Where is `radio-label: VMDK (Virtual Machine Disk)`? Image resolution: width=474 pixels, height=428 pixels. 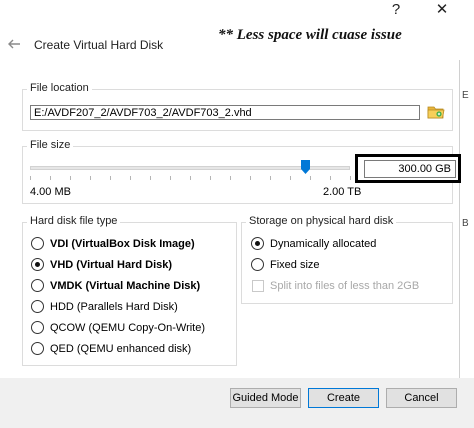 radio-label: VMDK (Virtual Machine Disk) is located at coordinates (125, 286).